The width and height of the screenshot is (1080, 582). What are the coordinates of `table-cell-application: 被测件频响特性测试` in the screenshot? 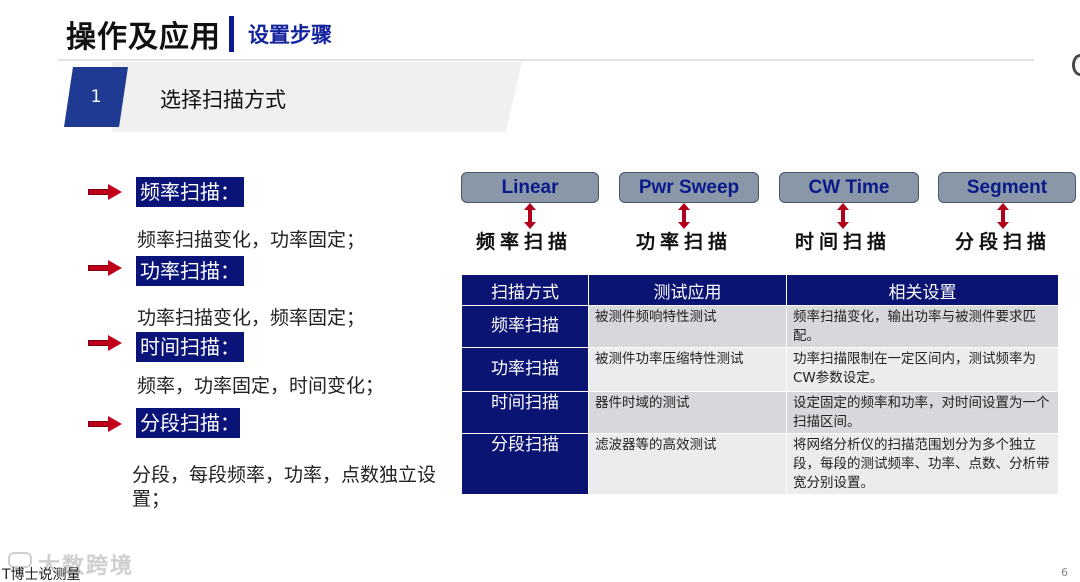 It's located at (687, 326).